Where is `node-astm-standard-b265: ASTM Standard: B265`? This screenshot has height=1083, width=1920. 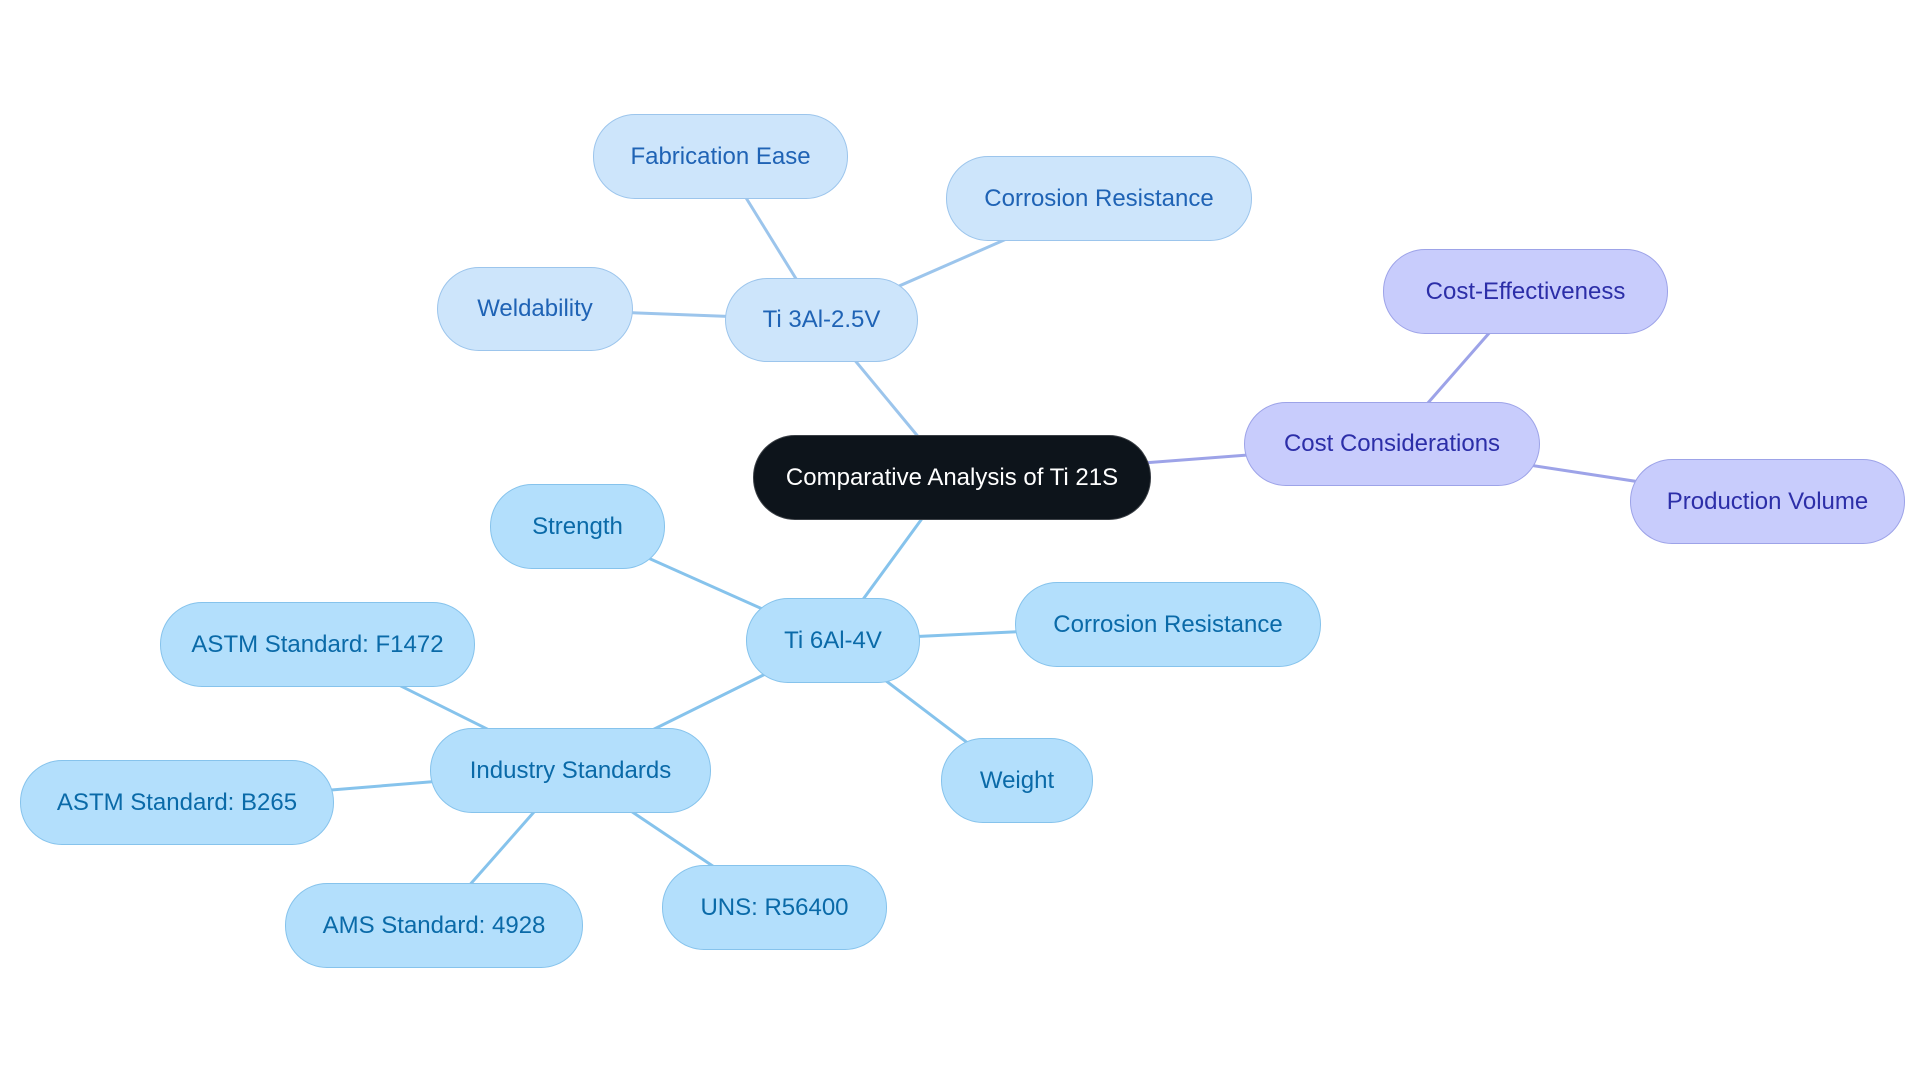 node-astm-standard-b265: ASTM Standard: B265 is located at coordinates (177, 802).